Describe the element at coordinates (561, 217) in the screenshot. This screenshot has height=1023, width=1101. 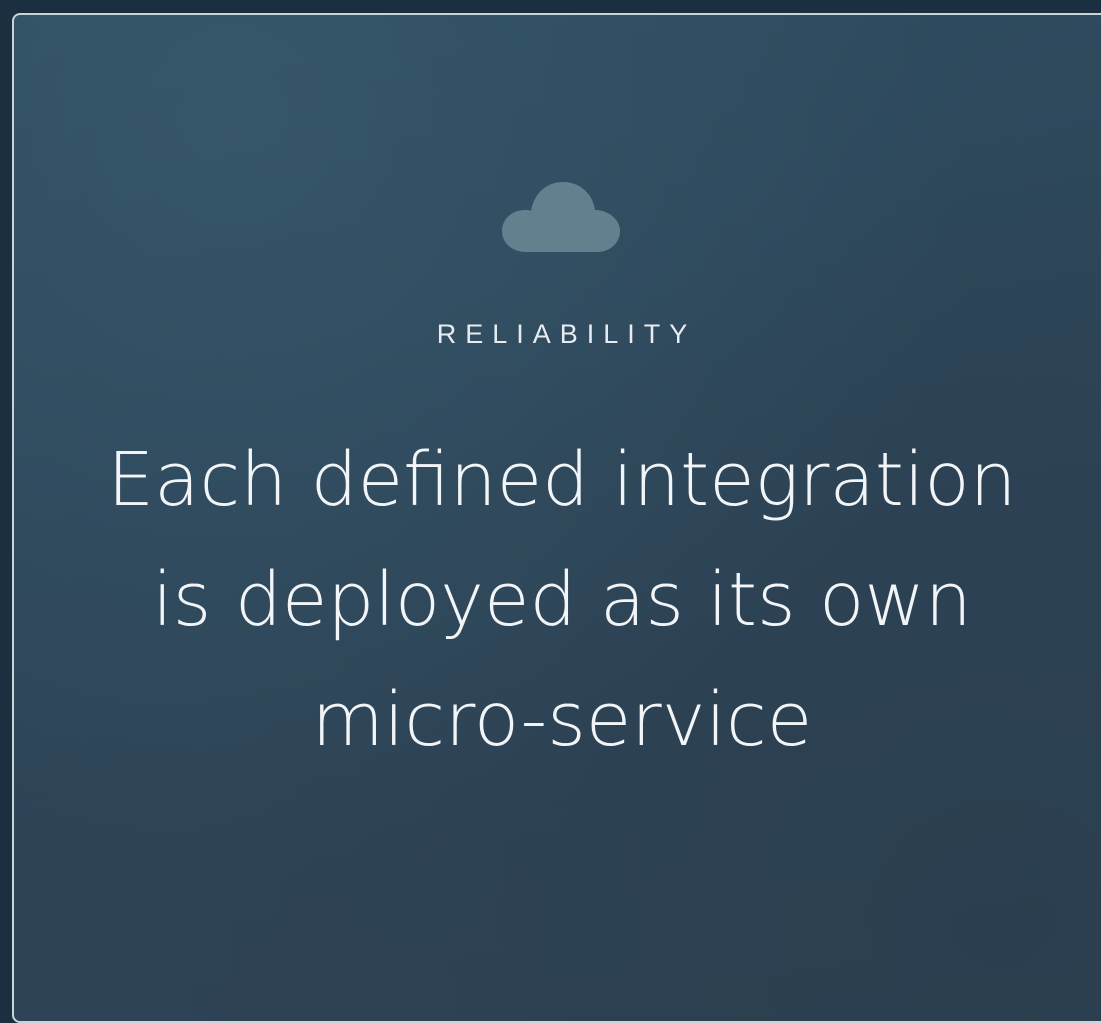
I see `cloud-icon` at that location.